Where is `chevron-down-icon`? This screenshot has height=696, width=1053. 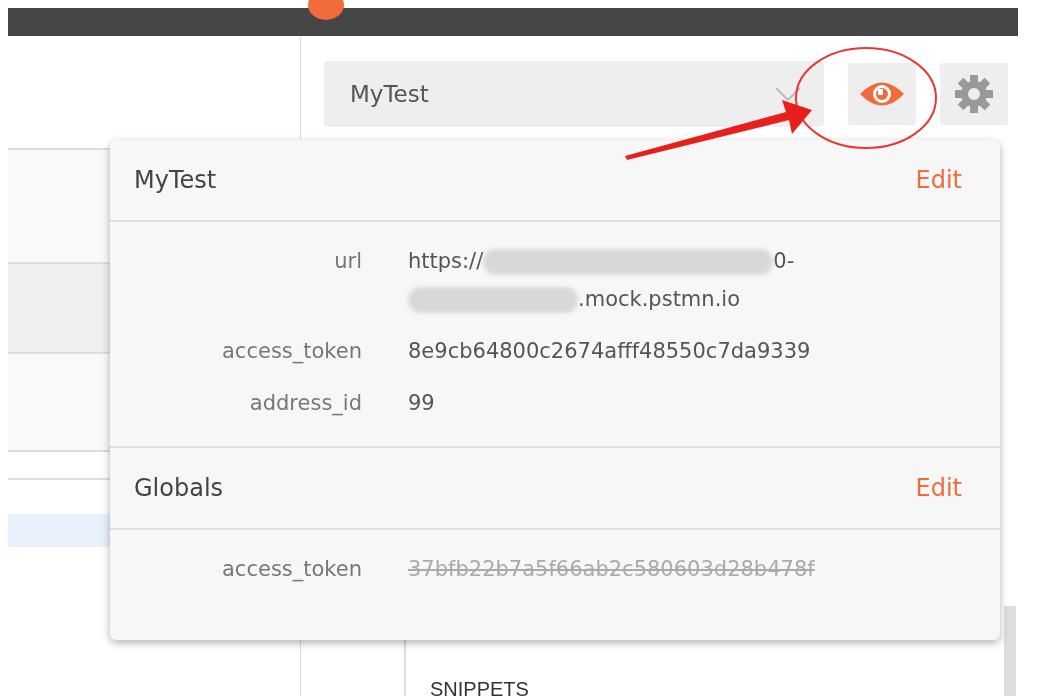 chevron-down-icon is located at coordinates (788, 94).